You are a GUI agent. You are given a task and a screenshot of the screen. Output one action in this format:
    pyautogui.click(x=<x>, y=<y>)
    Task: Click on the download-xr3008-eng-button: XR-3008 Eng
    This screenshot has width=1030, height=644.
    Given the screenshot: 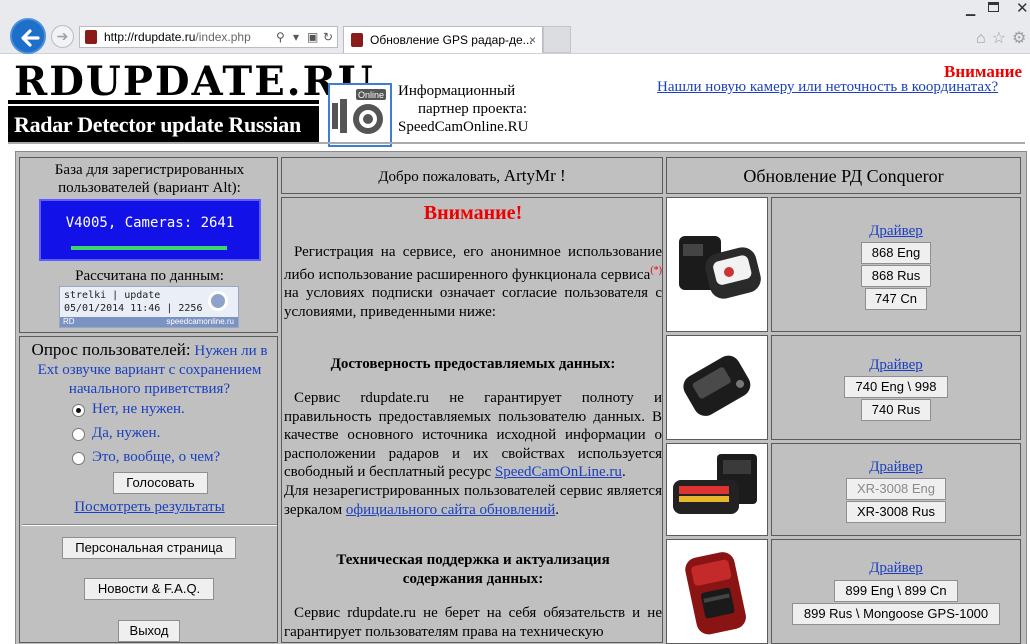 What is the action you would take?
    pyautogui.click(x=896, y=489)
    